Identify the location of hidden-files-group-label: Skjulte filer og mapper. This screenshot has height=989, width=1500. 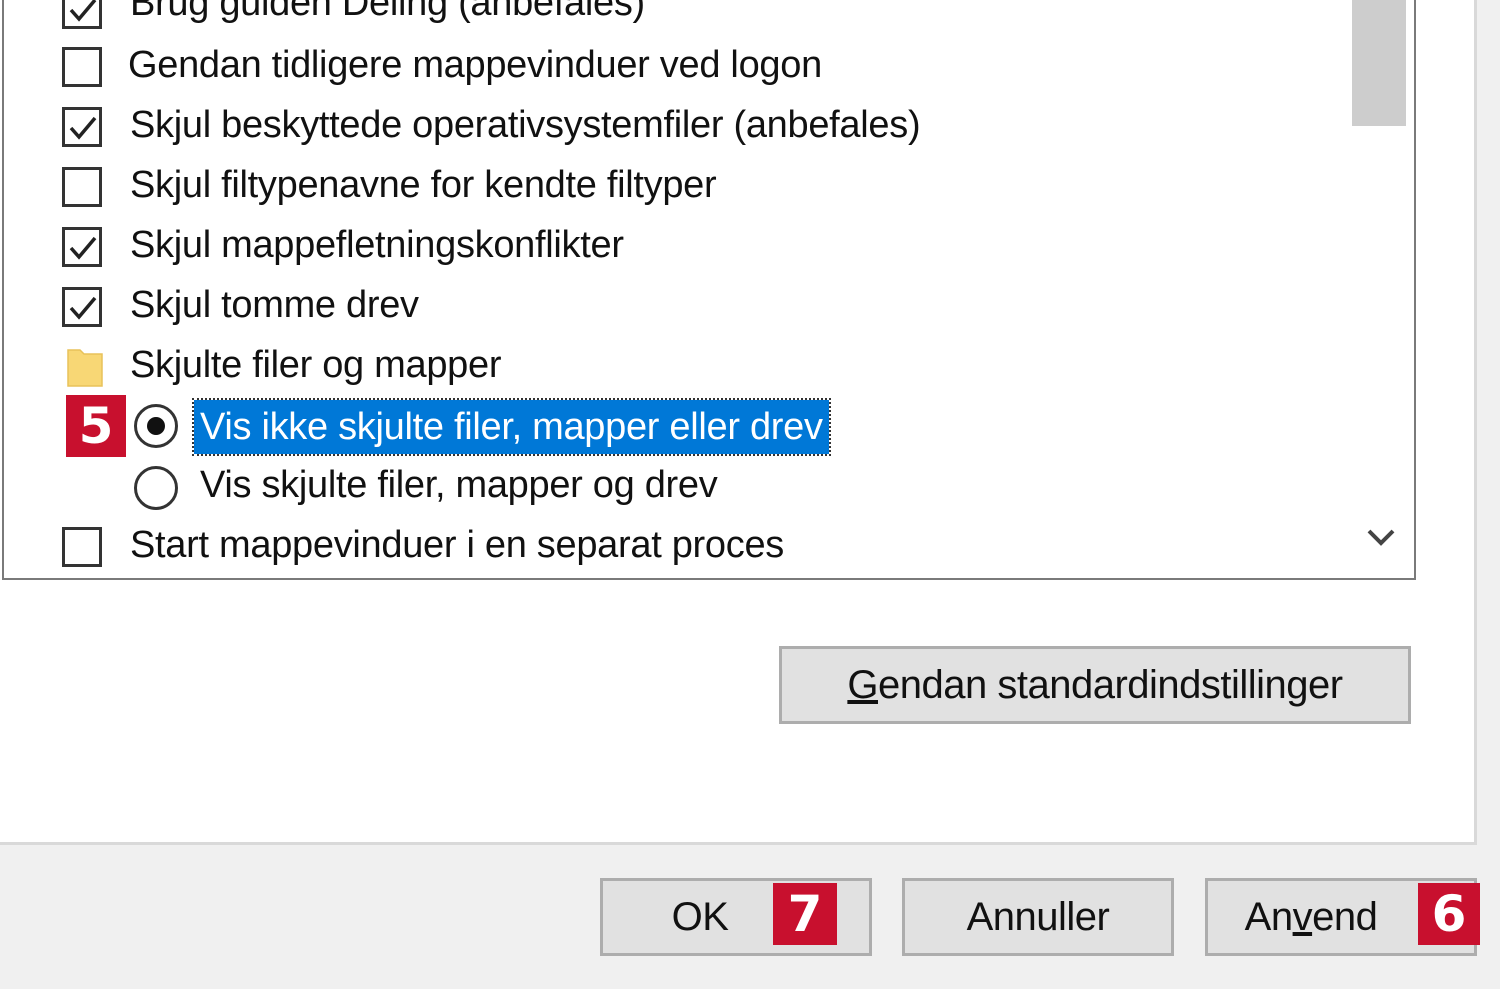
(316, 365).